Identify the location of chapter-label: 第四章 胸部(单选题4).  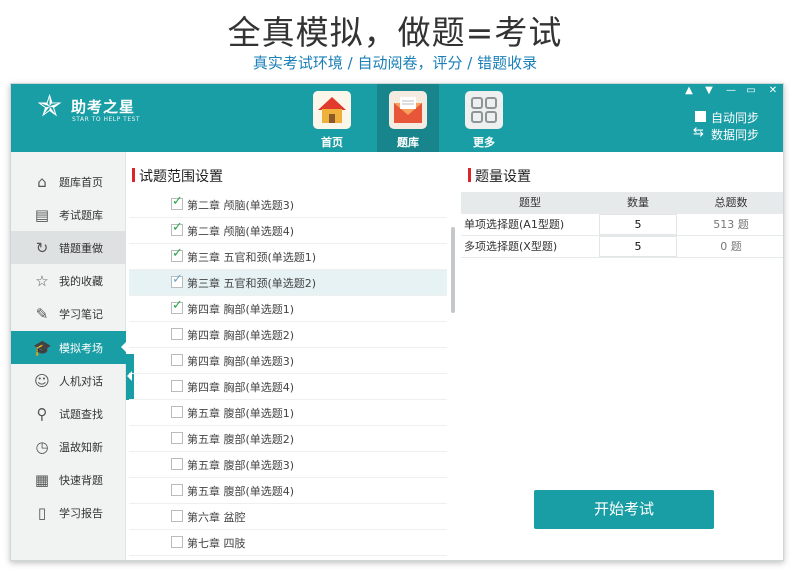
(241, 387).